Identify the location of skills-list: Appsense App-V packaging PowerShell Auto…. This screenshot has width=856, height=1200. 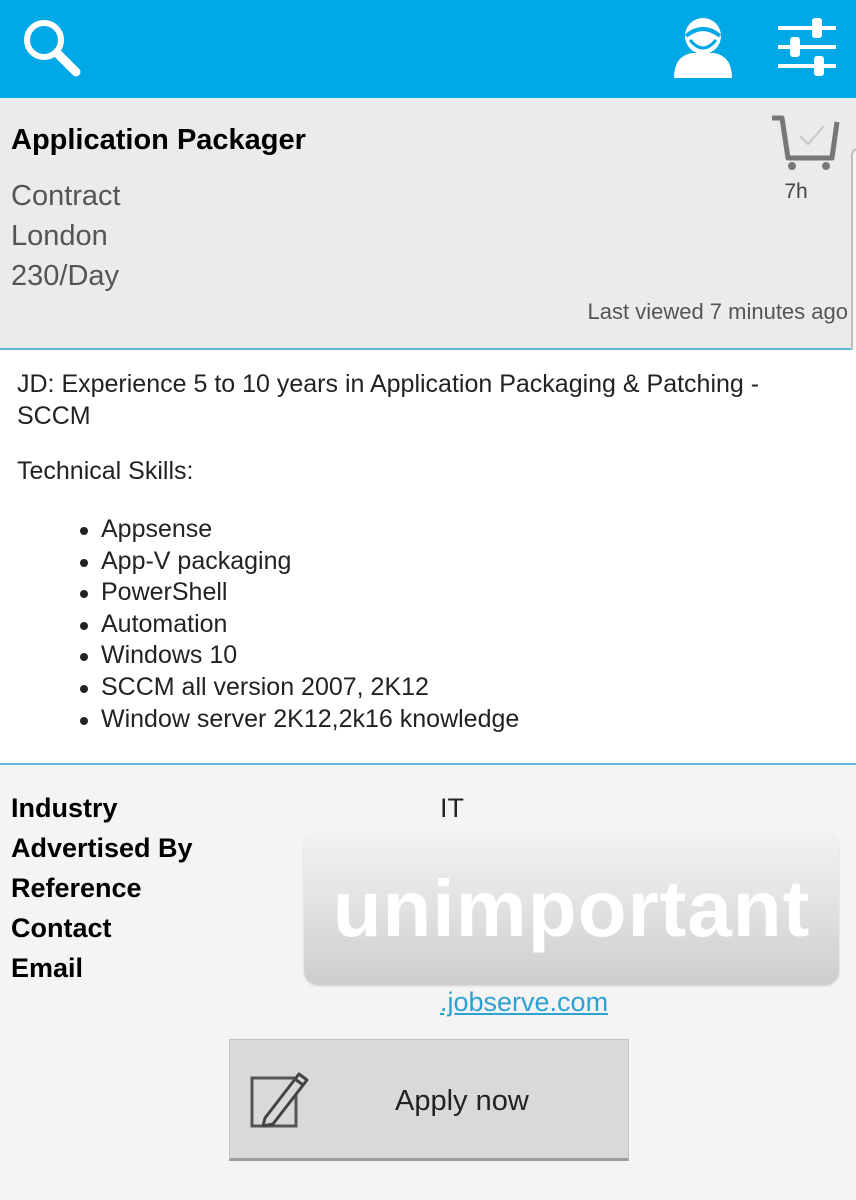
(299, 625).